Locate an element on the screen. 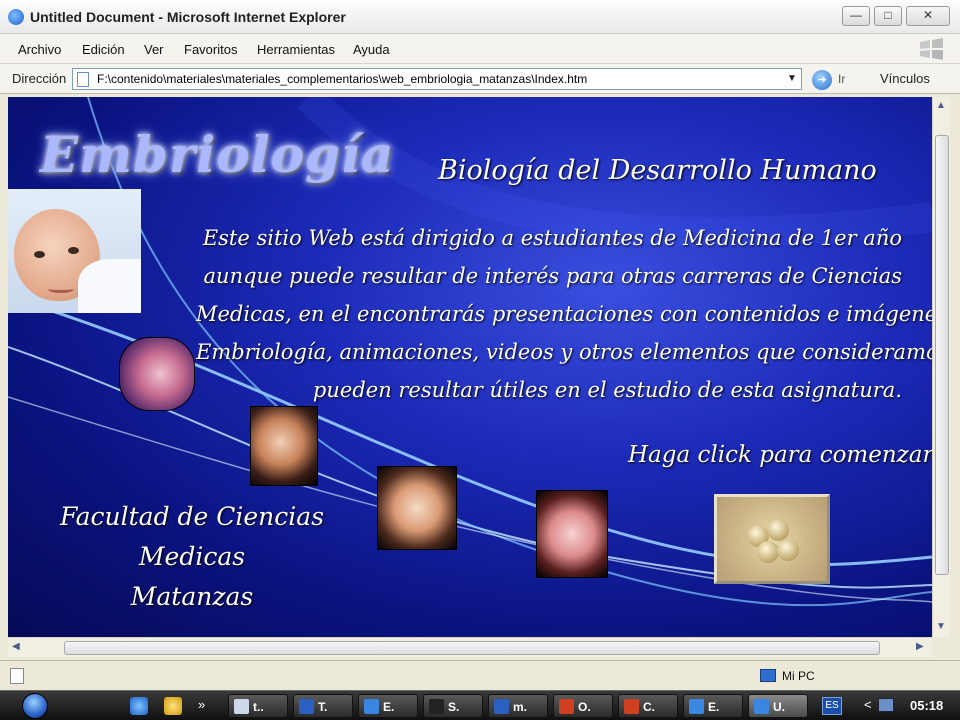 This screenshot has height=720, width=960. maximize-button: □ is located at coordinates (888, 16).